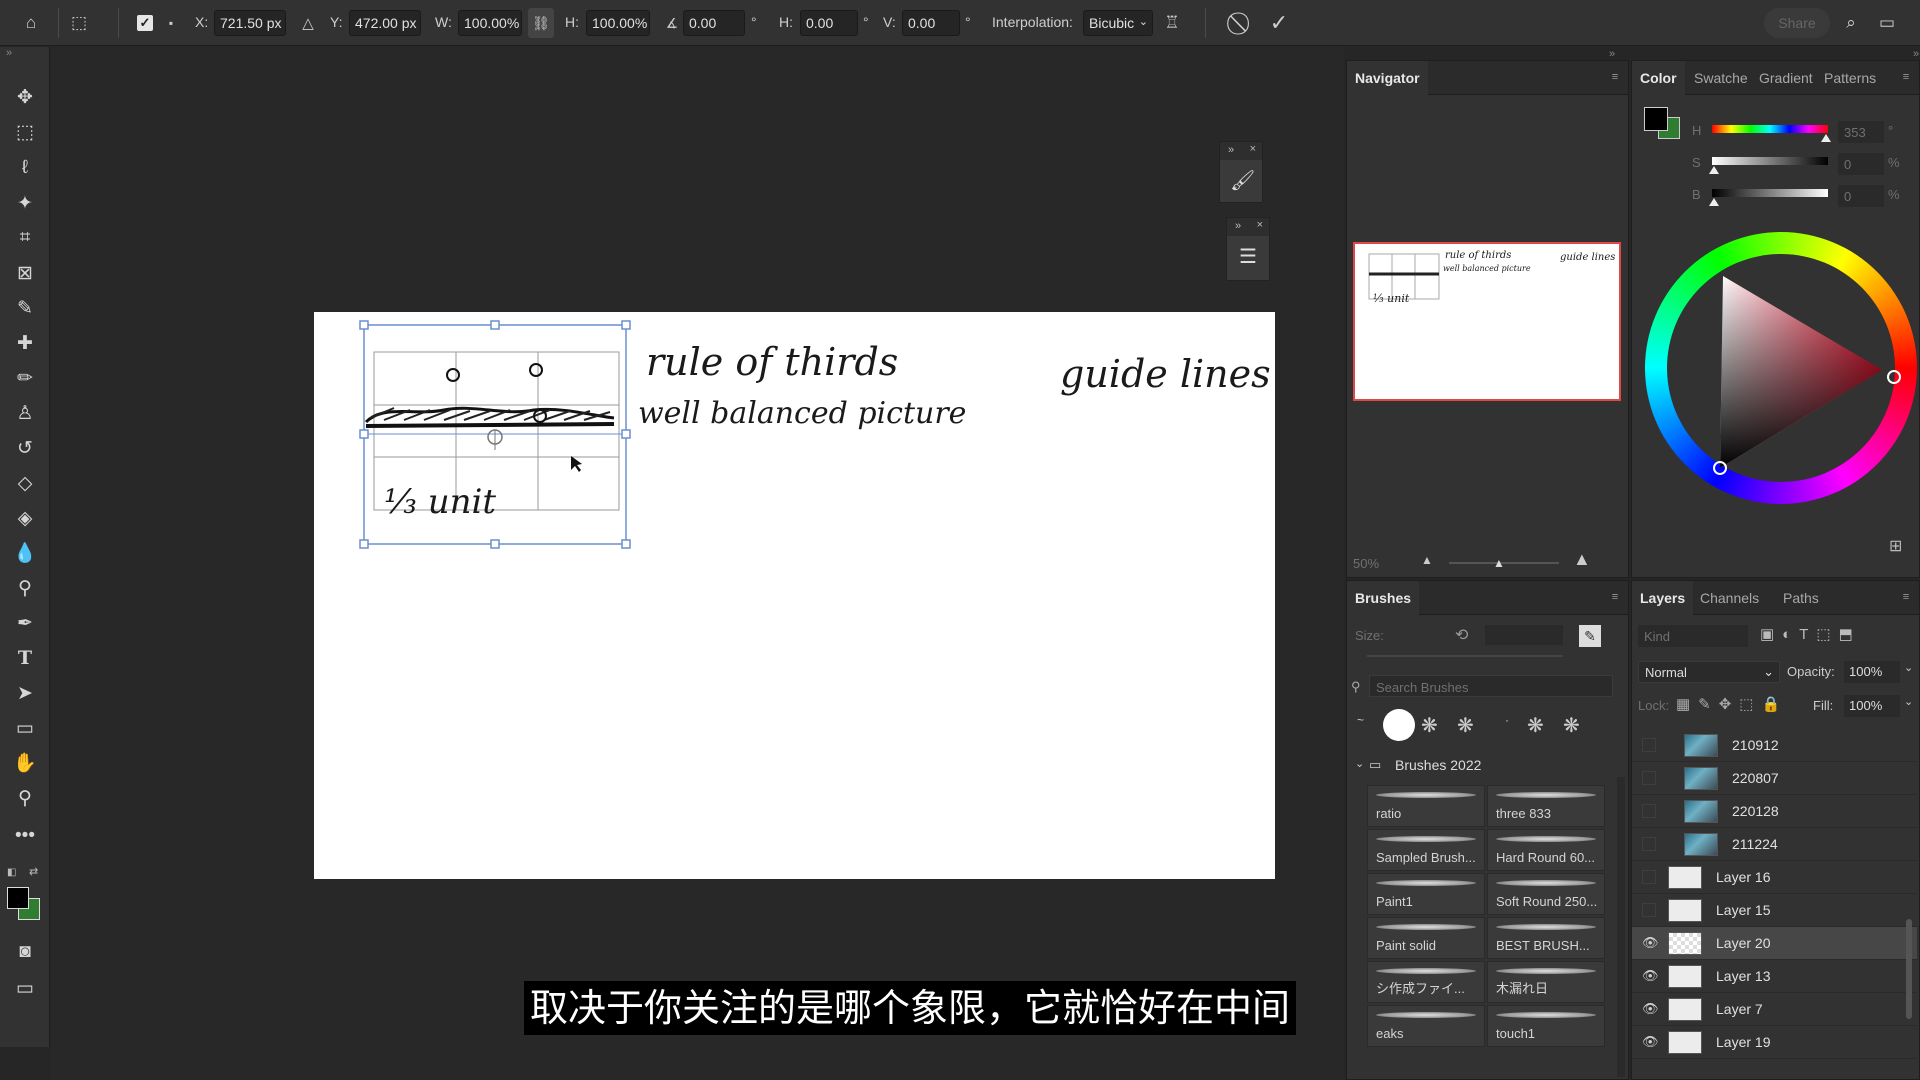 The height and width of the screenshot is (1080, 1920). I want to click on foreground-color-swatch, so click(18, 898).